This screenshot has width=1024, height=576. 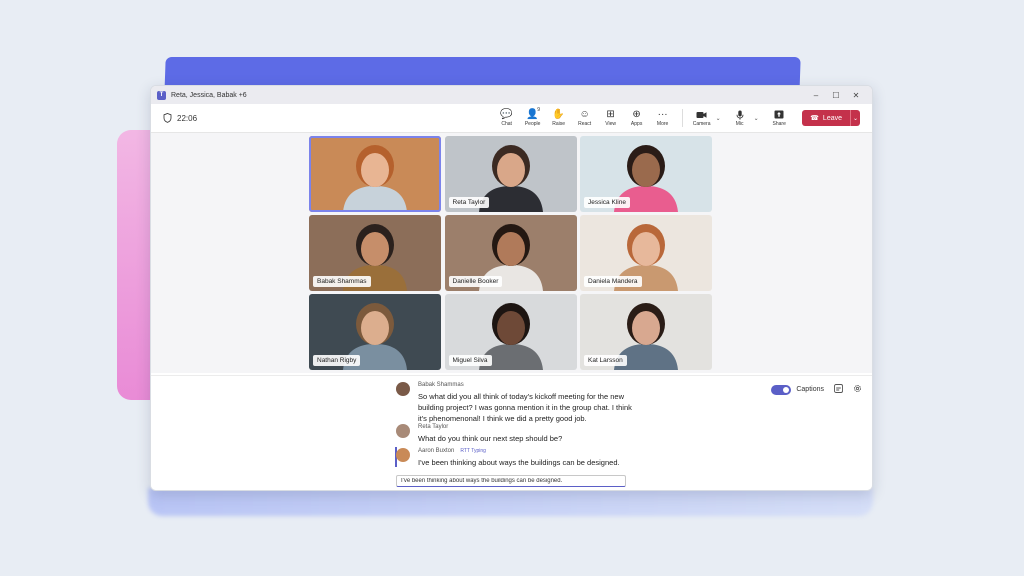 I want to click on grid-icon: ⊞, so click(x=610, y=114).